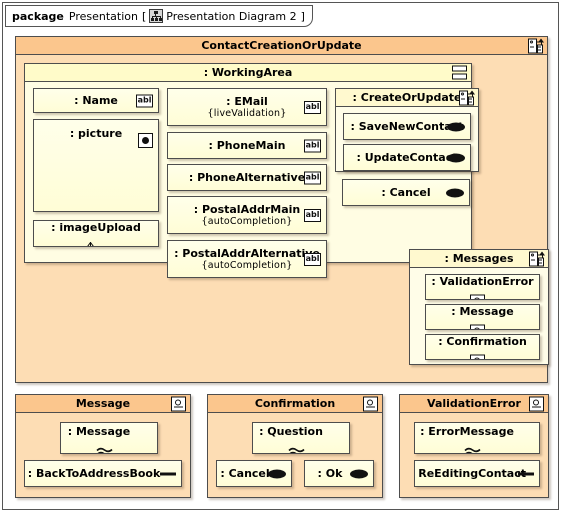 The height and width of the screenshot is (514, 563). I want to click on package-keyword: package, so click(38, 16).